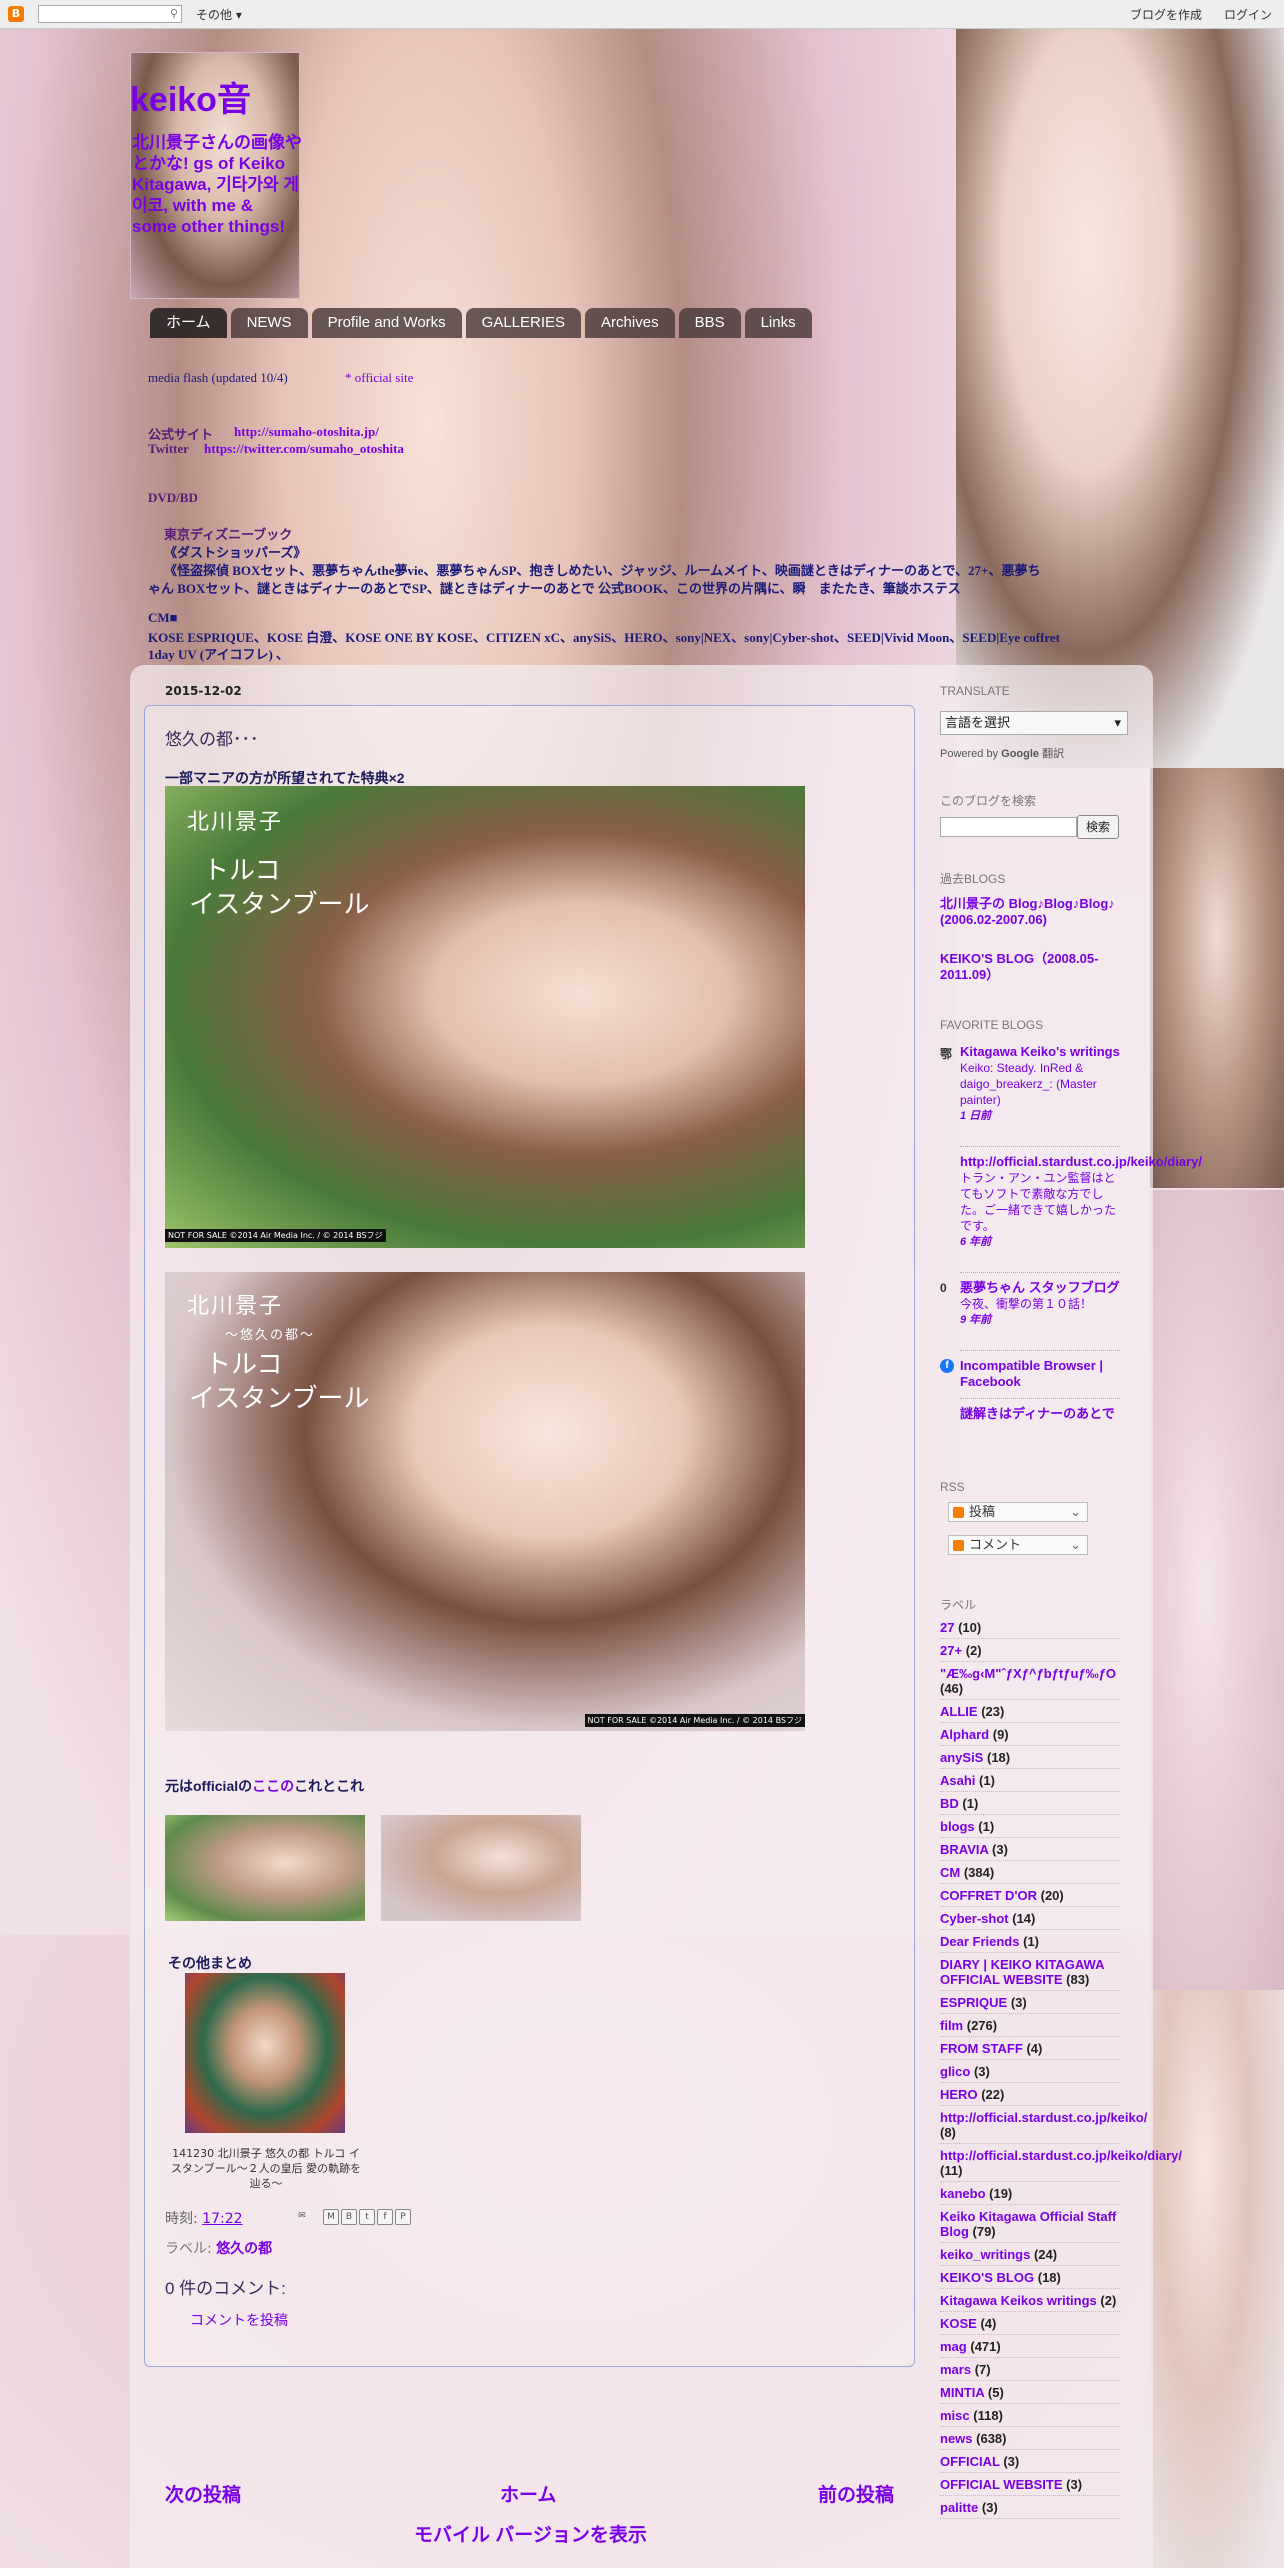 This screenshot has width=1284, height=2568. Describe the element at coordinates (1018, 1512) in the screenshot. I see `rss-posts-dropdown: 投稿 ⌄` at that location.